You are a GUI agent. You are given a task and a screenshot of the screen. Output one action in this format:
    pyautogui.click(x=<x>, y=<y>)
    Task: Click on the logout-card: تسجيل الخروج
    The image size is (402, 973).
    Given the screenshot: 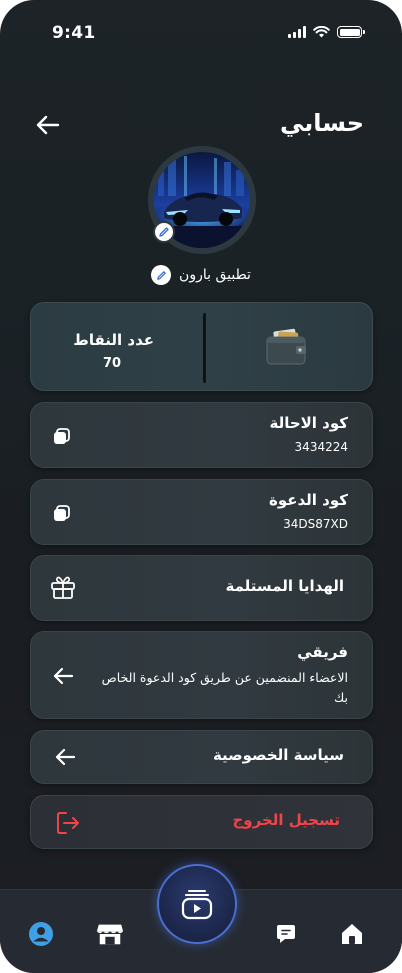 What is the action you would take?
    pyautogui.click(x=201, y=822)
    